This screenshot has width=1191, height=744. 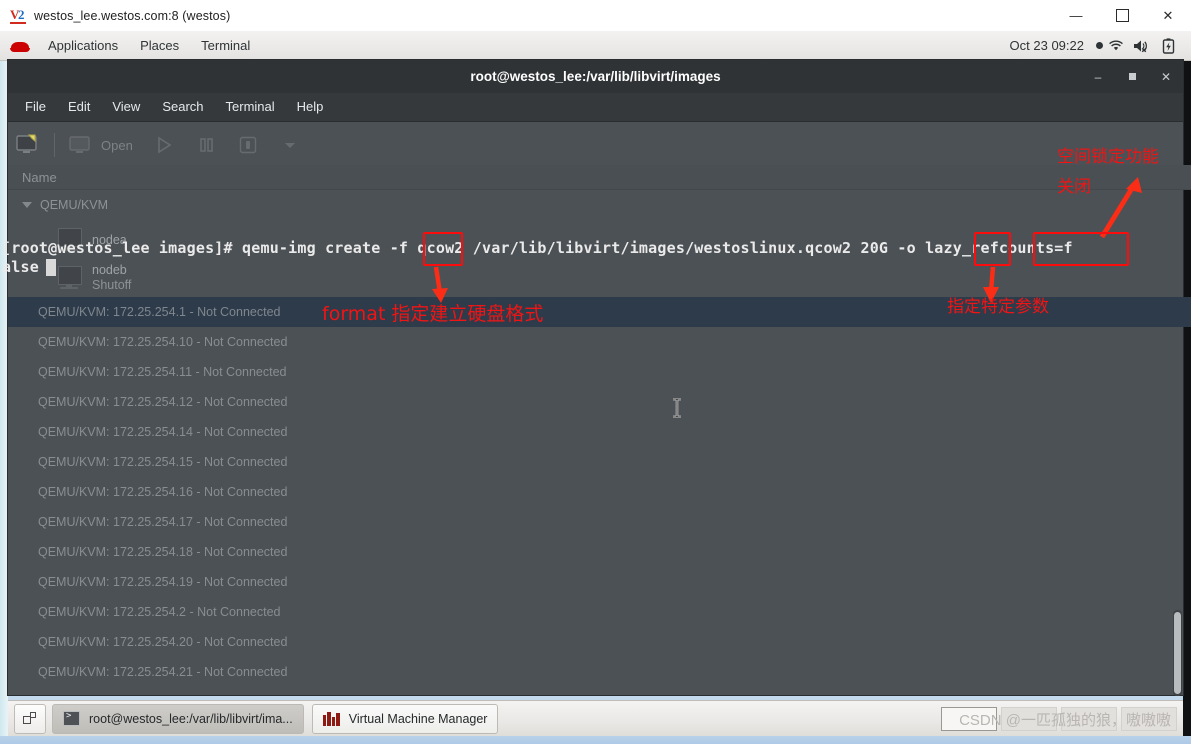 What do you see at coordinates (595, 16) in the screenshot?
I see `vnc-window-titlebar: V2 westos_lee.westos.com:8 (westos) — ✕` at bounding box center [595, 16].